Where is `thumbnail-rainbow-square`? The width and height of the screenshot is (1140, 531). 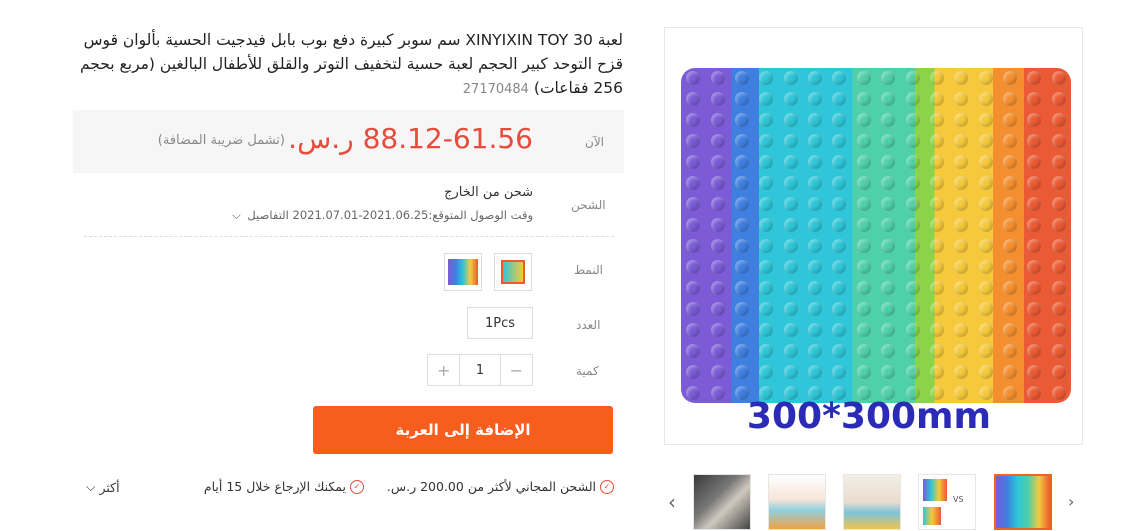
thumbnail-rainbow-square is located at coordinates (1023, 502).